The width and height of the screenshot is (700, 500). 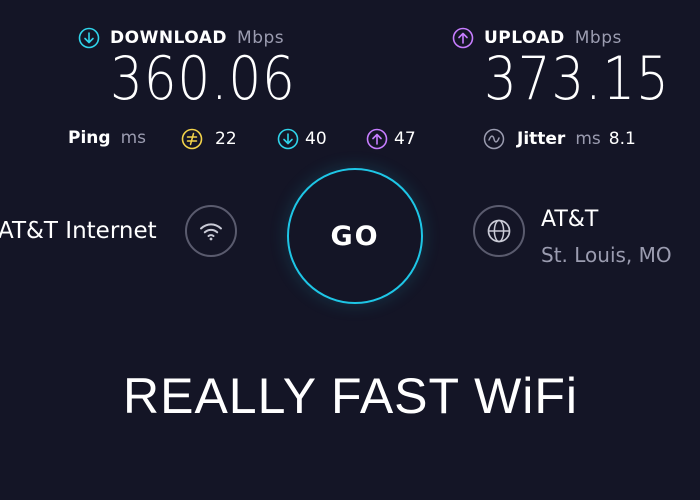 I want to click on provider-name: AT&T Internet, so click(x=78, y=231).